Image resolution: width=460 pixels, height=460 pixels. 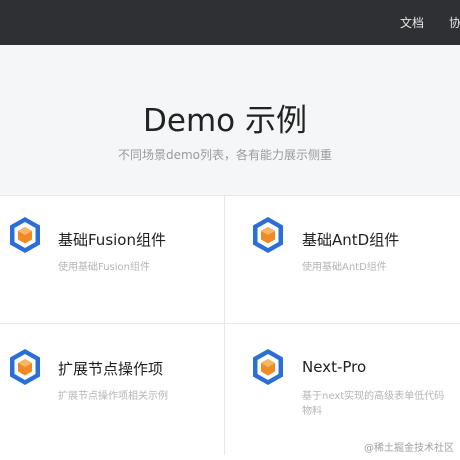 I want to click on card-title: Next-Pro, so click(x=334, y=367).